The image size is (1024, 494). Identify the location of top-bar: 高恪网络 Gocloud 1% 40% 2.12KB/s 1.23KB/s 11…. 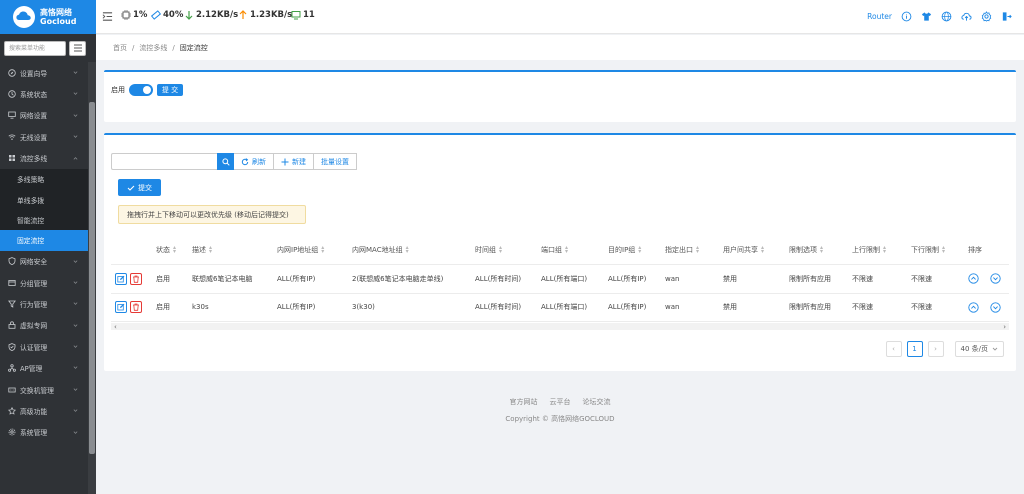
(512, 17).